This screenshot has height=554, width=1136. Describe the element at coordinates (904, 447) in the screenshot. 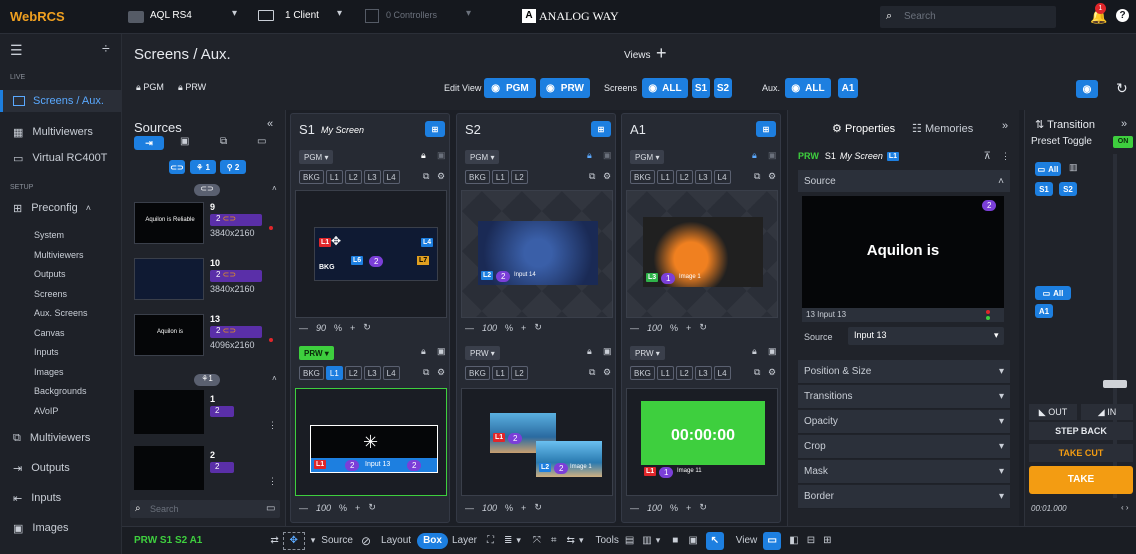

I see `property-section-row: Crop ▾` at that location.